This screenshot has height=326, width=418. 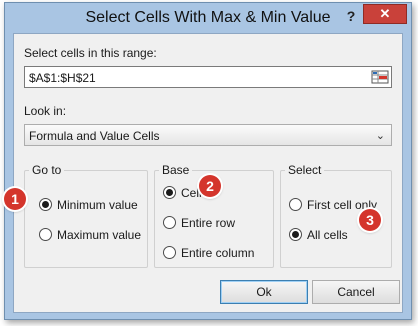 What do you see at coordinates (305, 170) in the screenshot?
I see `select-title: Select` at bounding box center [305, 170].